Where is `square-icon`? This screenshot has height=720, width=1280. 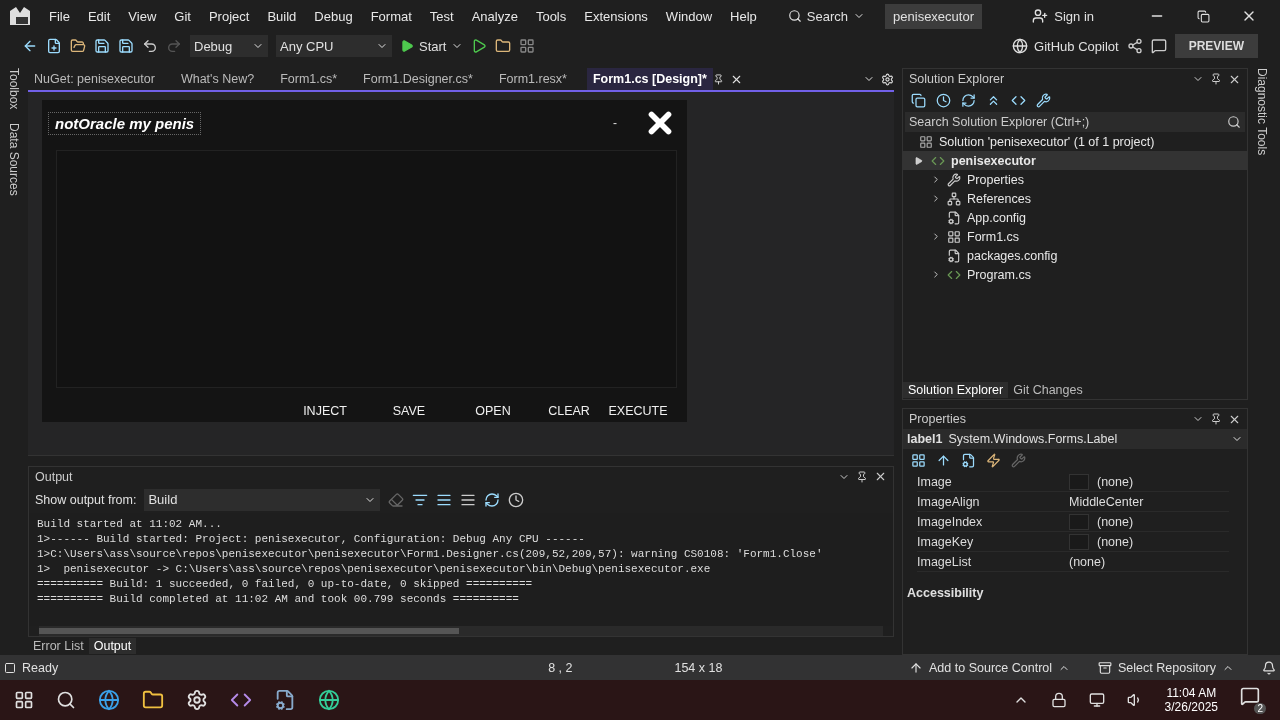 square-icon is located at coordinates (10, 667).